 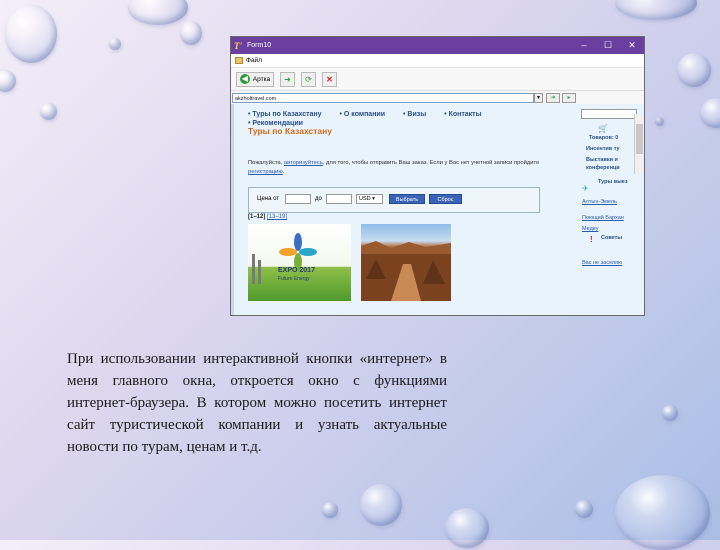 I want to click on link-medeu: Медеу, so click(x=590, y=229).